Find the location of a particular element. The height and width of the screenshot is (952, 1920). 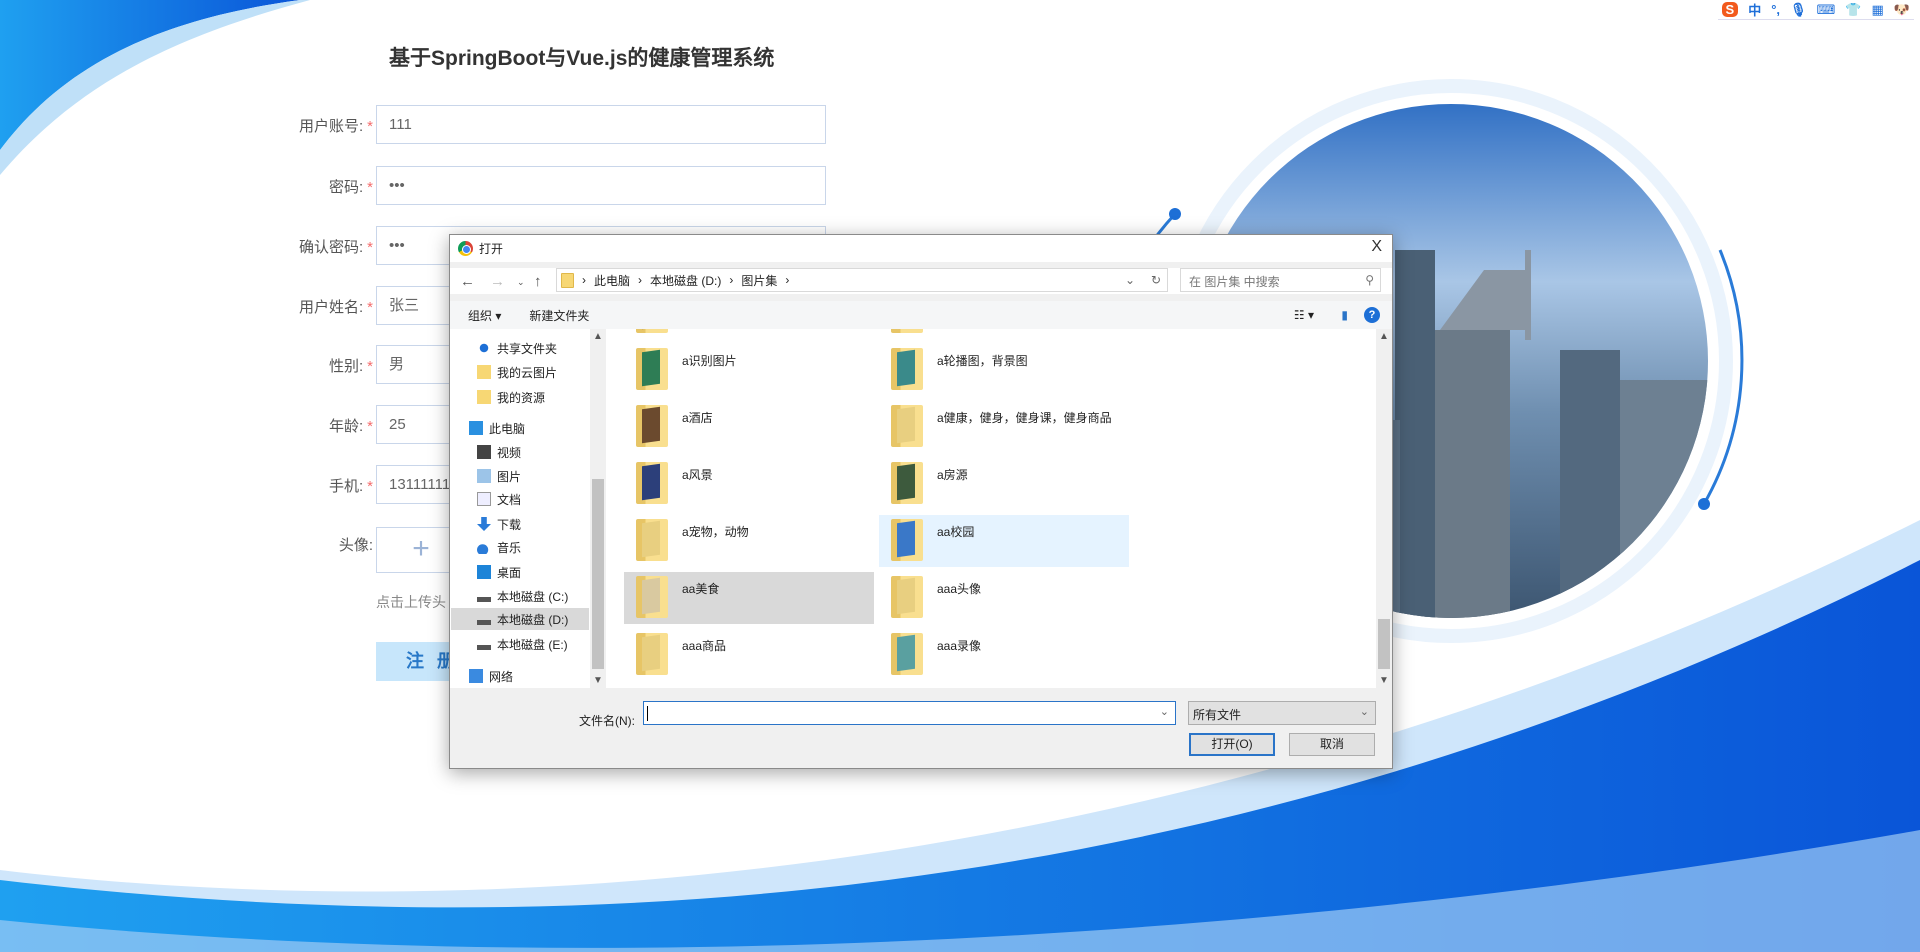

breadcrumb-item: 此电脑 is located at coordinates (612, 280).